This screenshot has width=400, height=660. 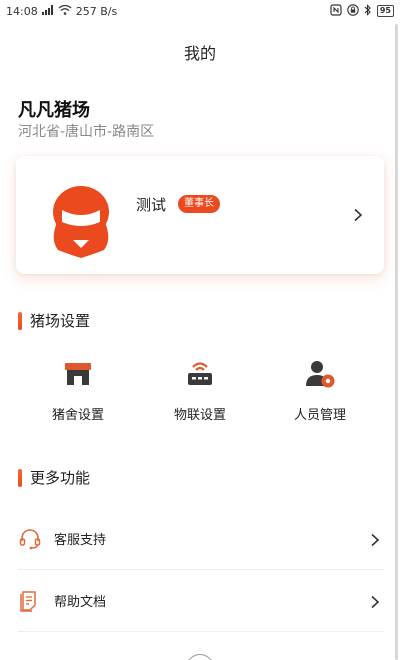 What do you see at coordinates (78, 374) in the screenshot?
I see `barn-icon` at bounding box center [78, 374].